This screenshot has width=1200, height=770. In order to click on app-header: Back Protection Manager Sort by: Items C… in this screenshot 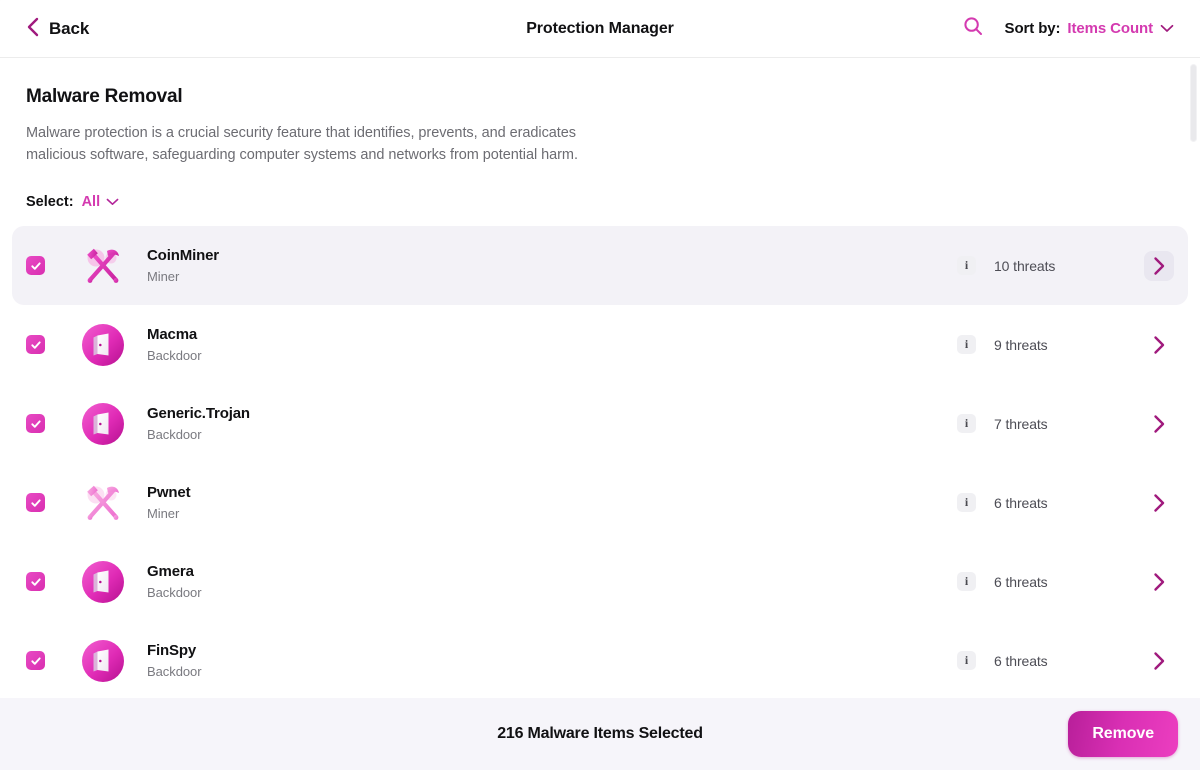, I will do `click(600, 29)`.